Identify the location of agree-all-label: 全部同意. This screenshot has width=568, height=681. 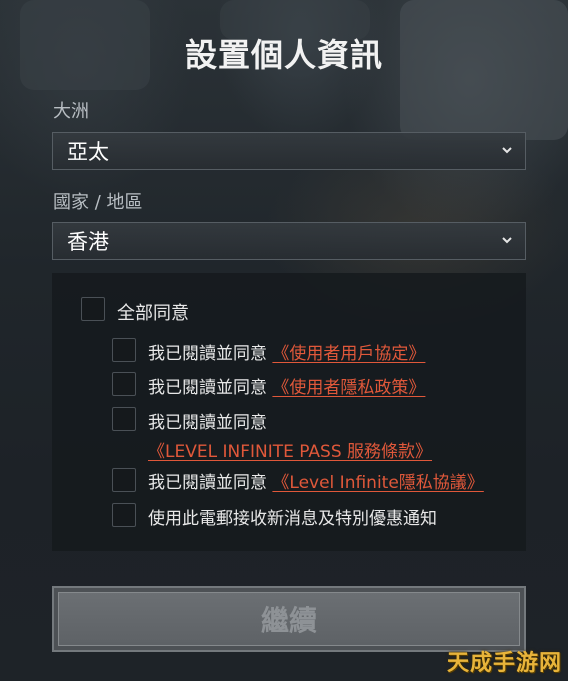
(153, 313).